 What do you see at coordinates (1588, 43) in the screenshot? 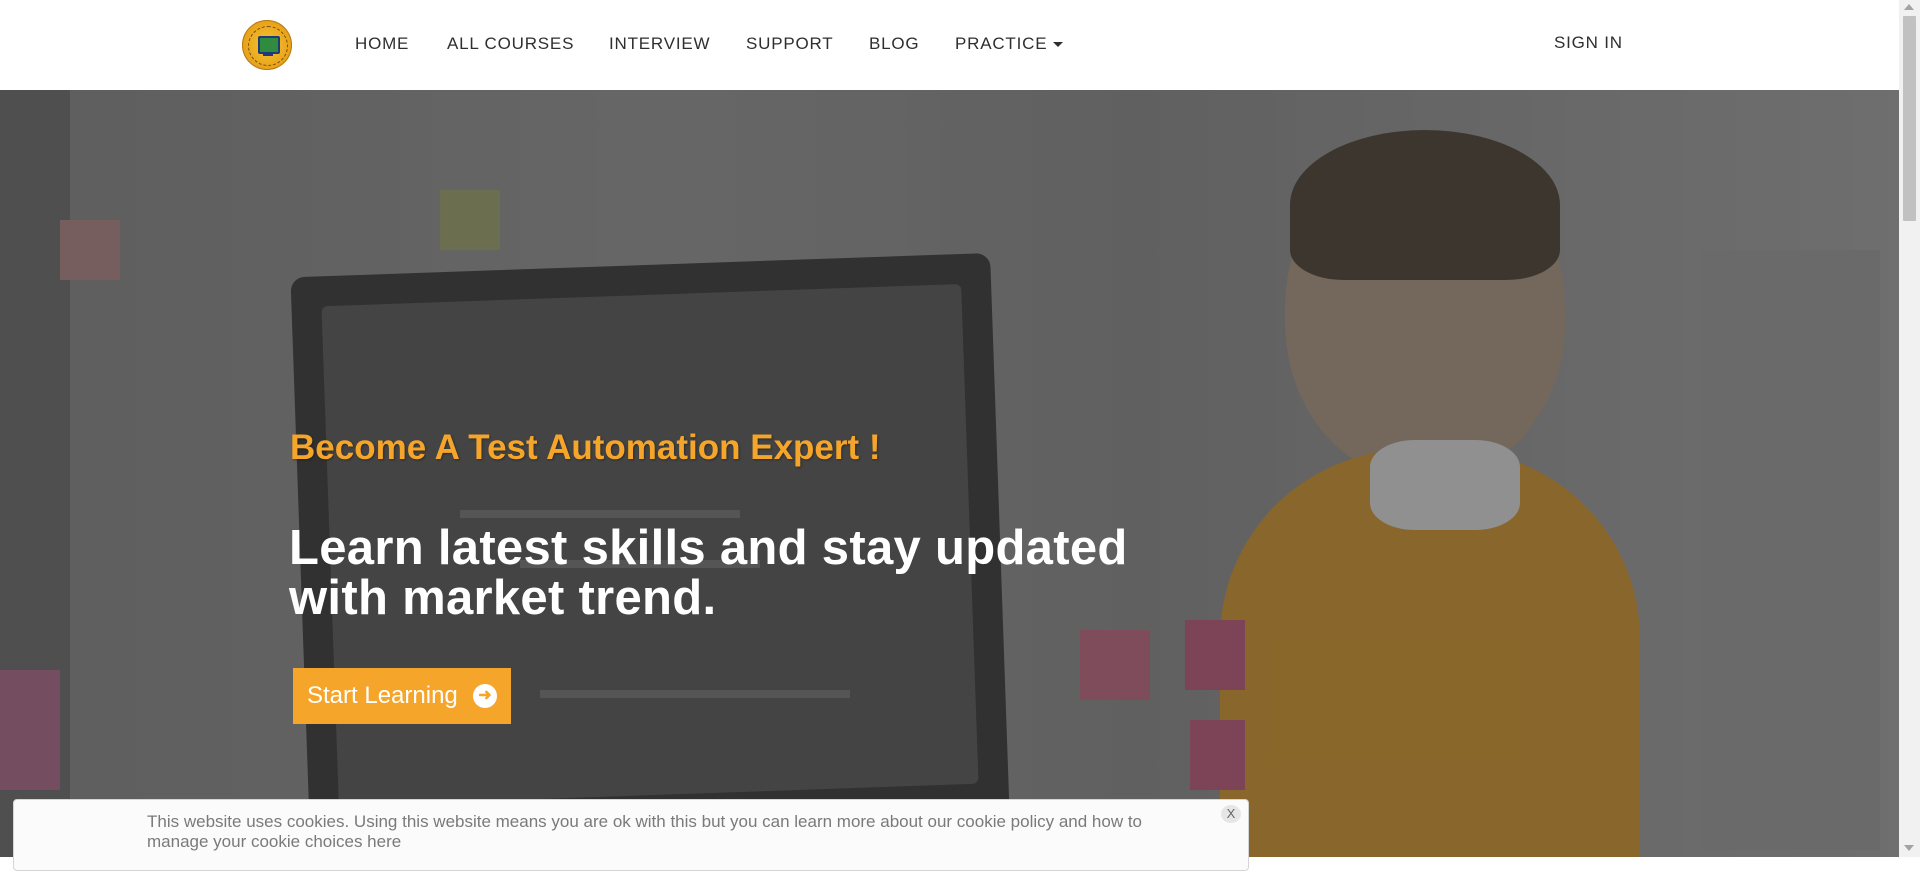
I see `sign-in-link: SIGN IN` at bounding box center [1588, 43].